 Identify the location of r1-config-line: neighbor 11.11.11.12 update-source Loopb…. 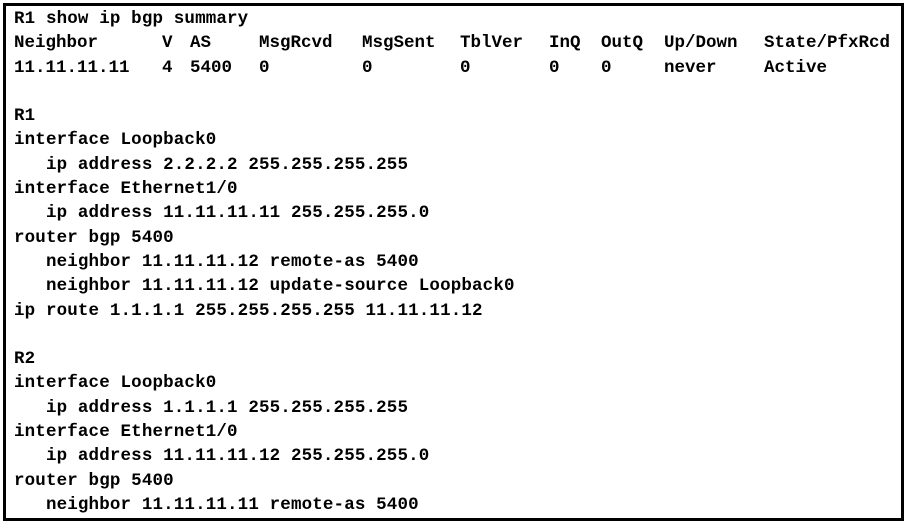
(264, 286).